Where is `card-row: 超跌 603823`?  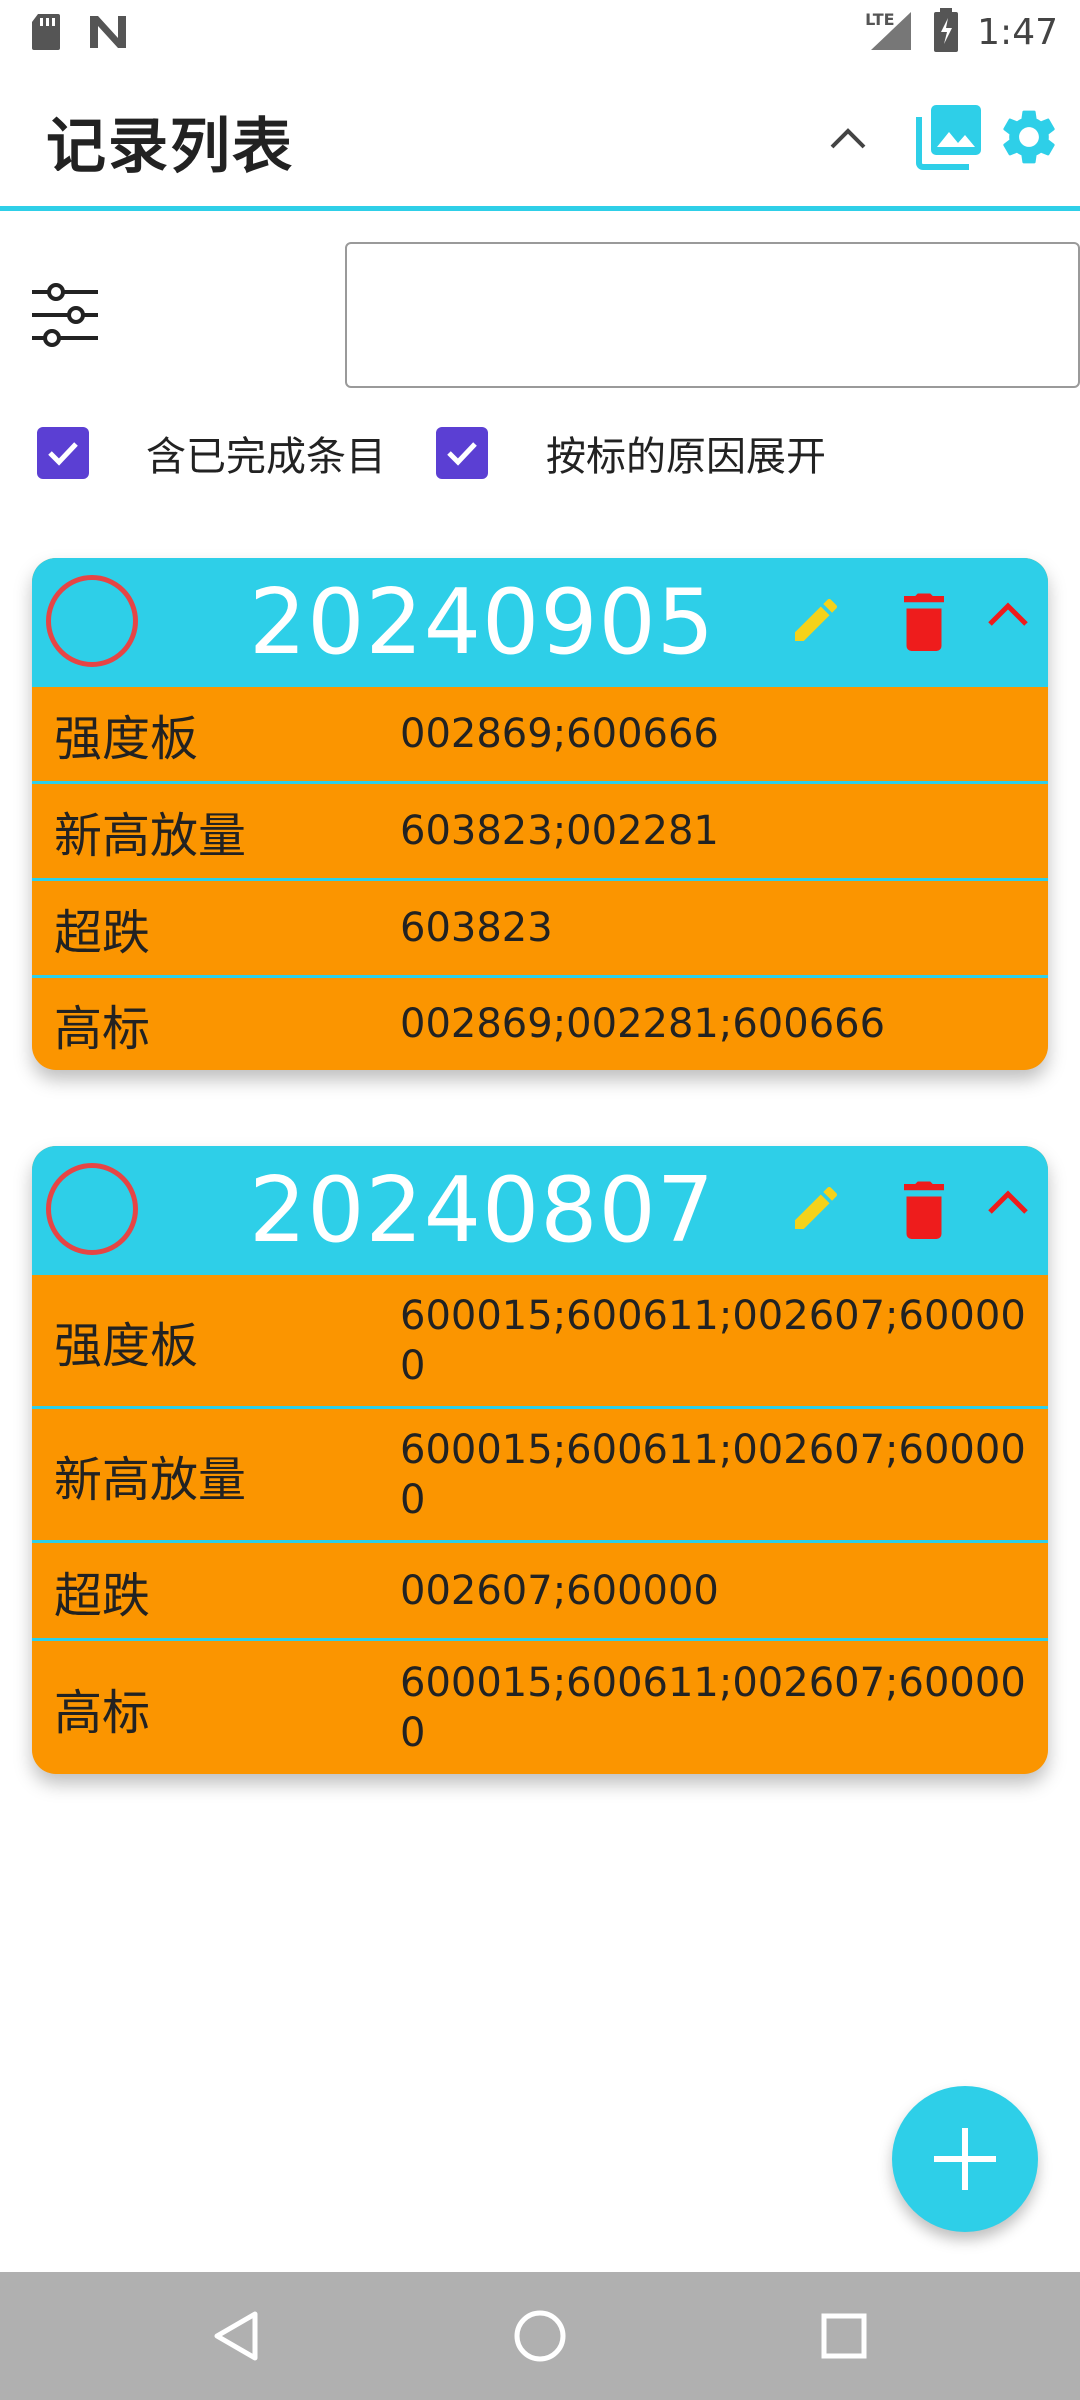 card-row: 超跌 603823 is located at coordinates (540, 926).